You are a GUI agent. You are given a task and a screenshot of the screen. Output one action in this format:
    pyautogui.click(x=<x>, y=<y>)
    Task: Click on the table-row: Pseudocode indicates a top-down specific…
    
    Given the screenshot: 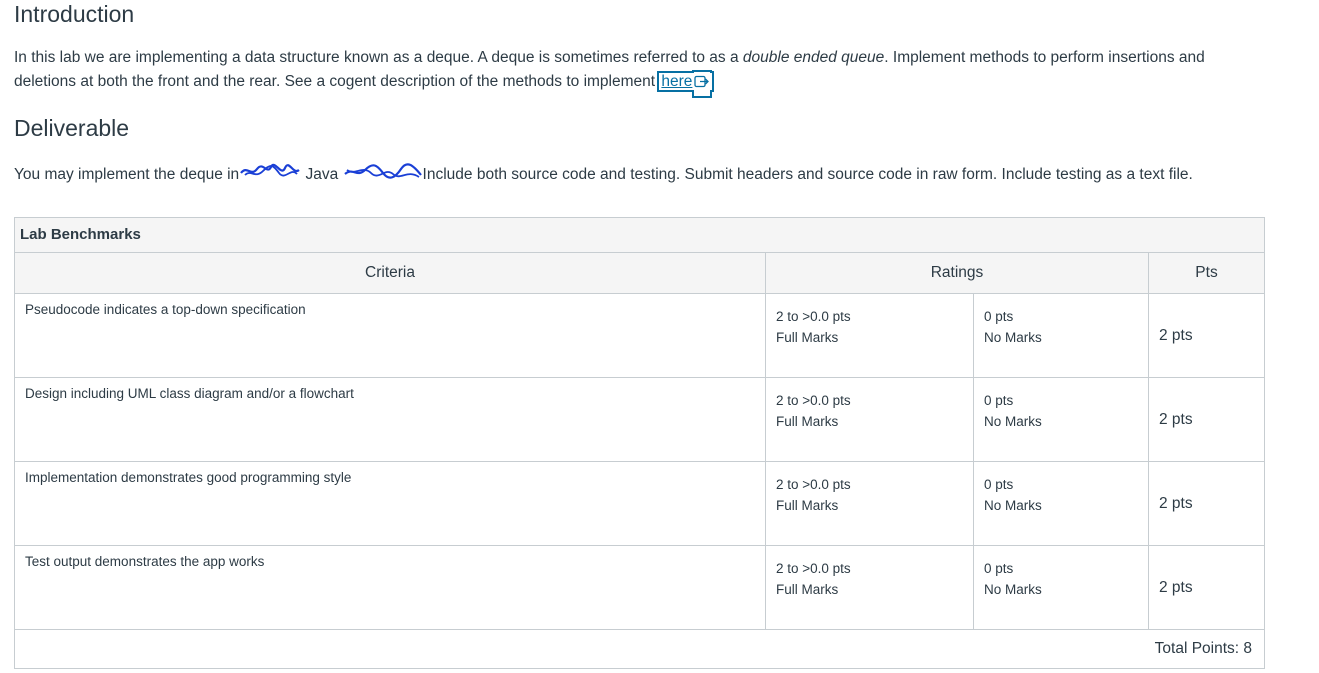 What is the action you would take?
    pyautogui.click(x=639, y=335)
    